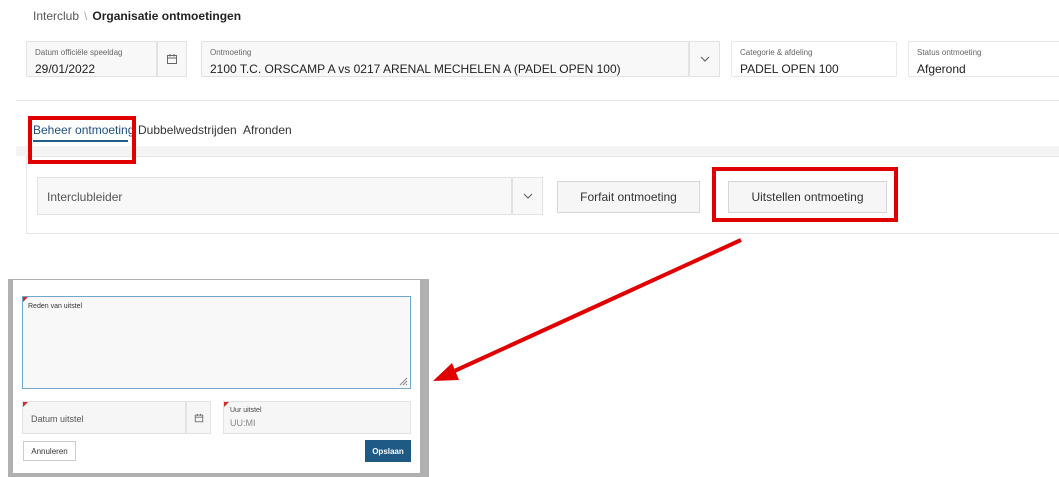  I want to click on arrow-annotation-line, so click(595, 306).